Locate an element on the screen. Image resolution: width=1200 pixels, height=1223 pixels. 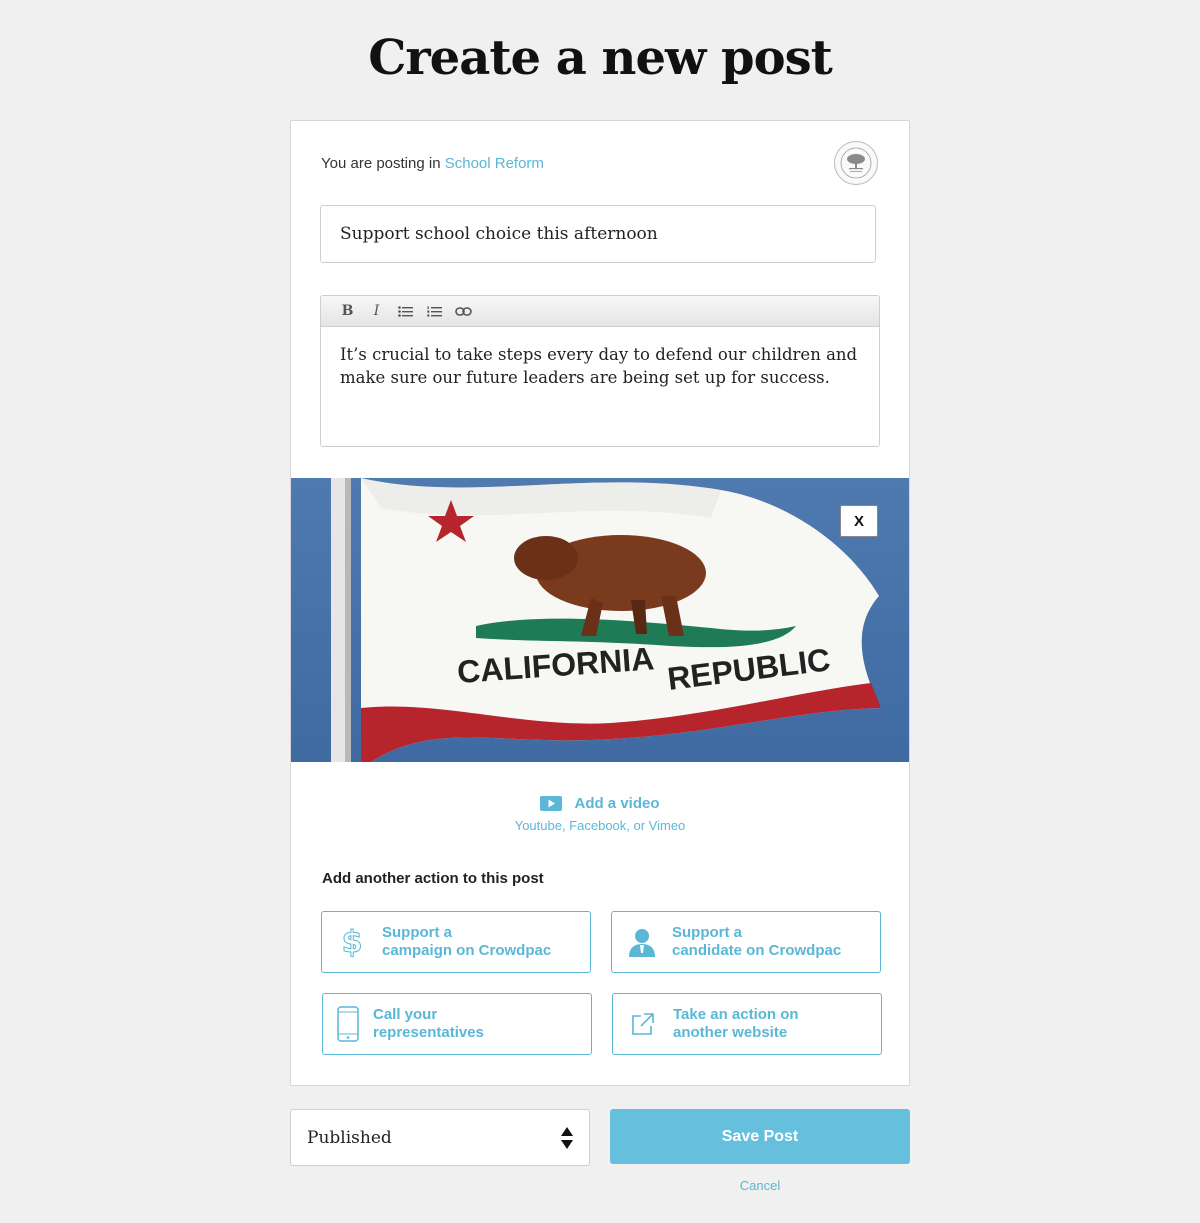
post-image: CALIFORNIA REPUBLIC X is located at coordinates (600, 620).